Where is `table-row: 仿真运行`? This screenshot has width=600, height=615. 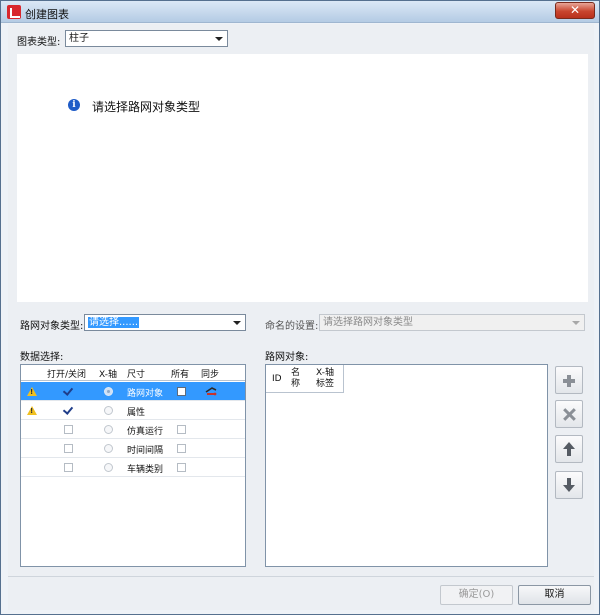
table-row: 仿真运行 is located at coordinates (133, 429).